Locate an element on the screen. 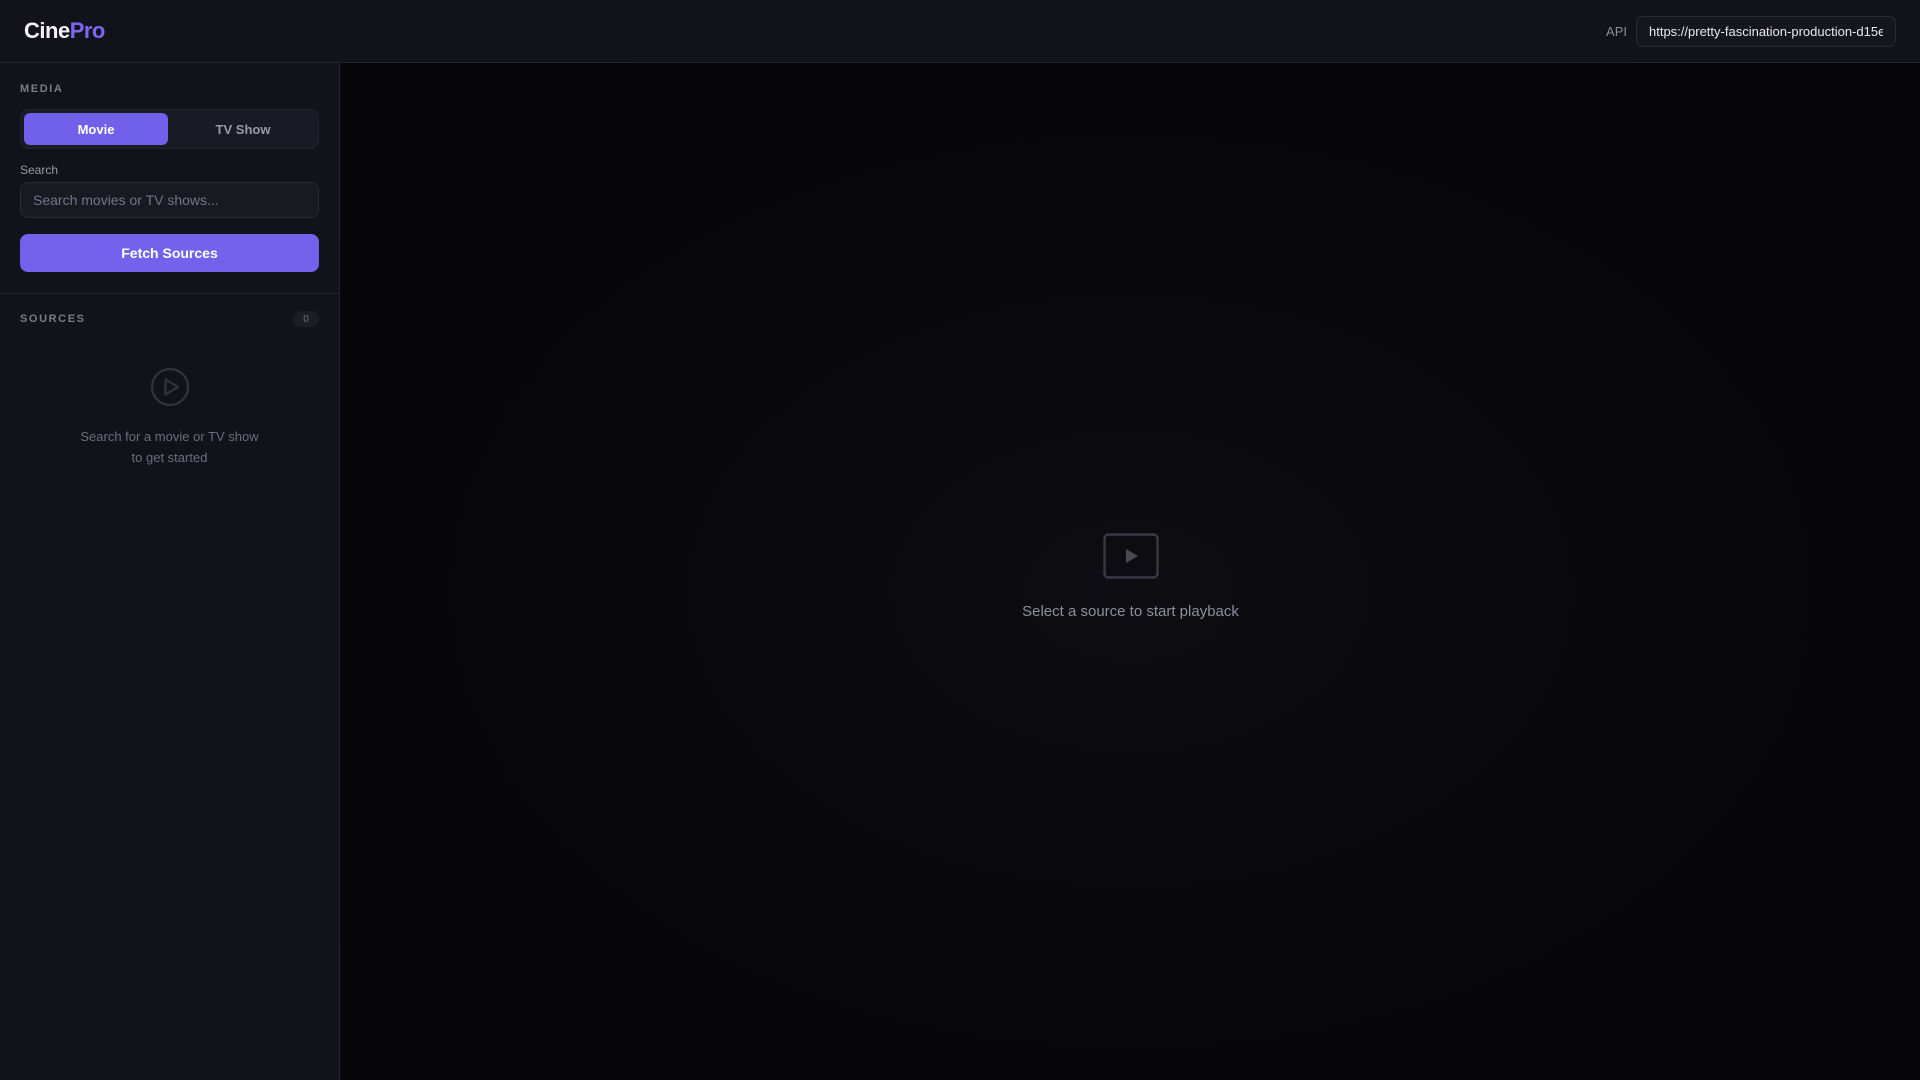  media-section: MEDIA Movie TV Show Search Fetch Sources is located at coordinates (169, 178).